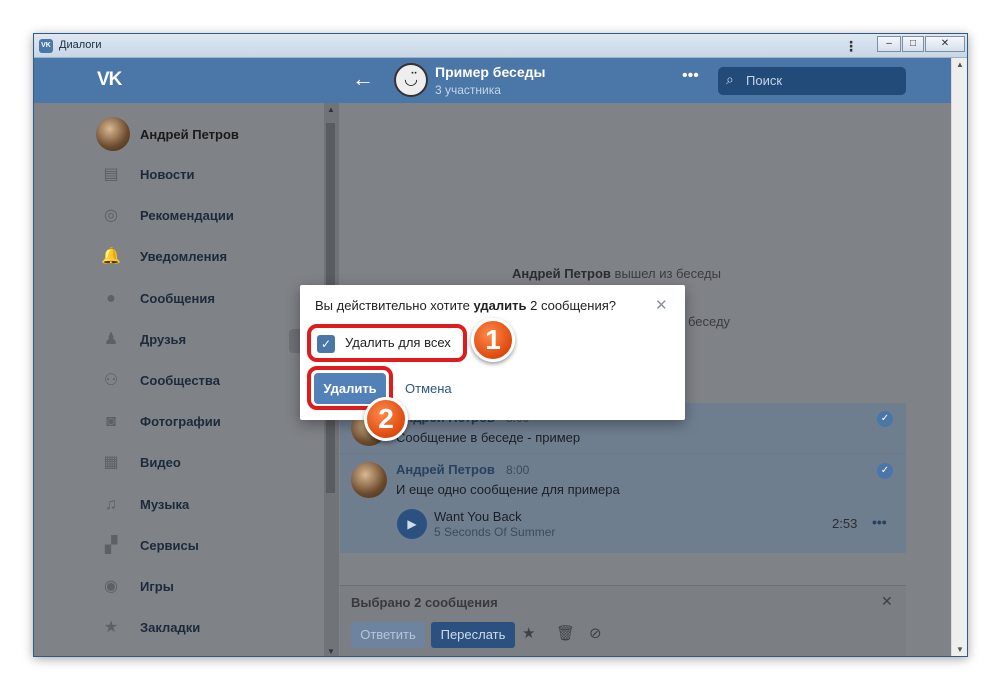 This screenshot has height=689, width=1000. Describe the element at coordinates (167, 174) in the screenshot. I see `sidebar-item-label: Новости` at that location.